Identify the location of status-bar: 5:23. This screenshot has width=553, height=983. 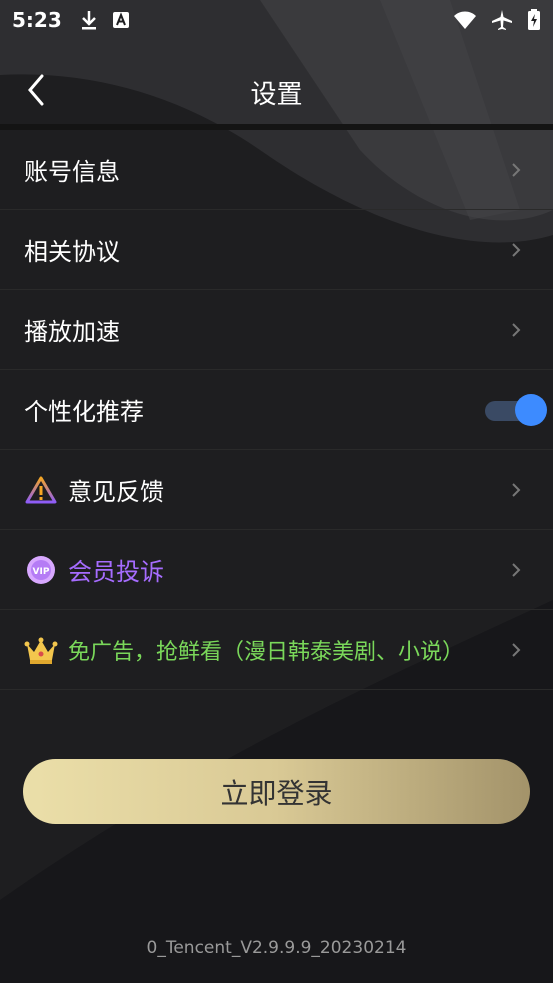
(276, 20).